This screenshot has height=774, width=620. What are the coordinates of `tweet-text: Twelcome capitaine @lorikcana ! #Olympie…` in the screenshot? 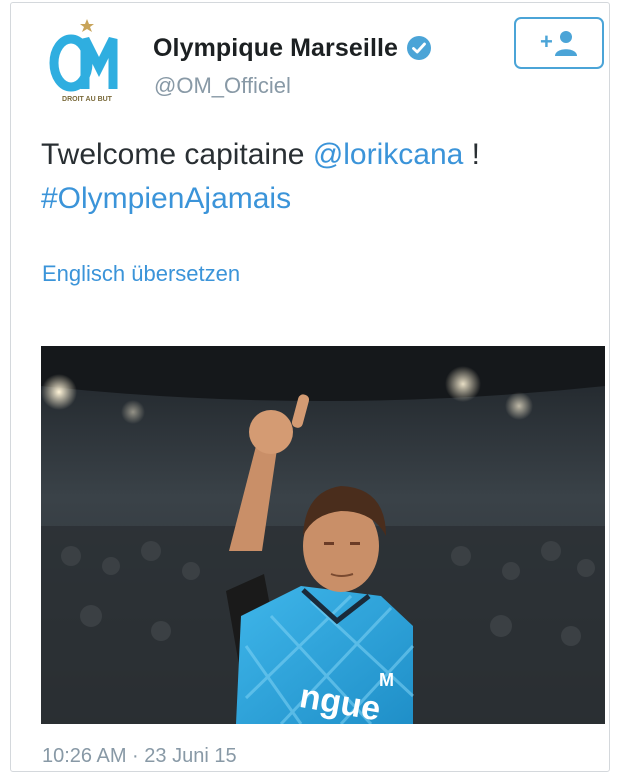 It's located at (321, 177).